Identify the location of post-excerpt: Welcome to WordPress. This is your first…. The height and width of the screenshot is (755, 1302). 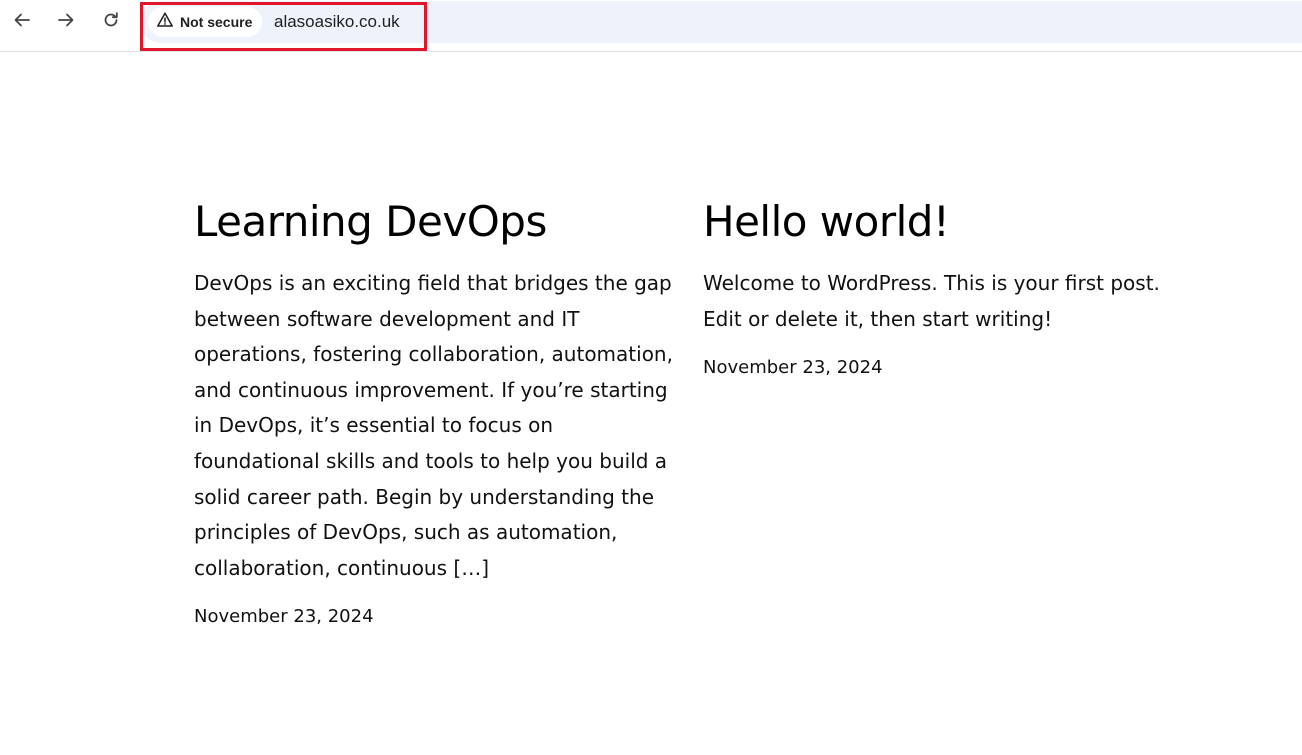
(931, 301).